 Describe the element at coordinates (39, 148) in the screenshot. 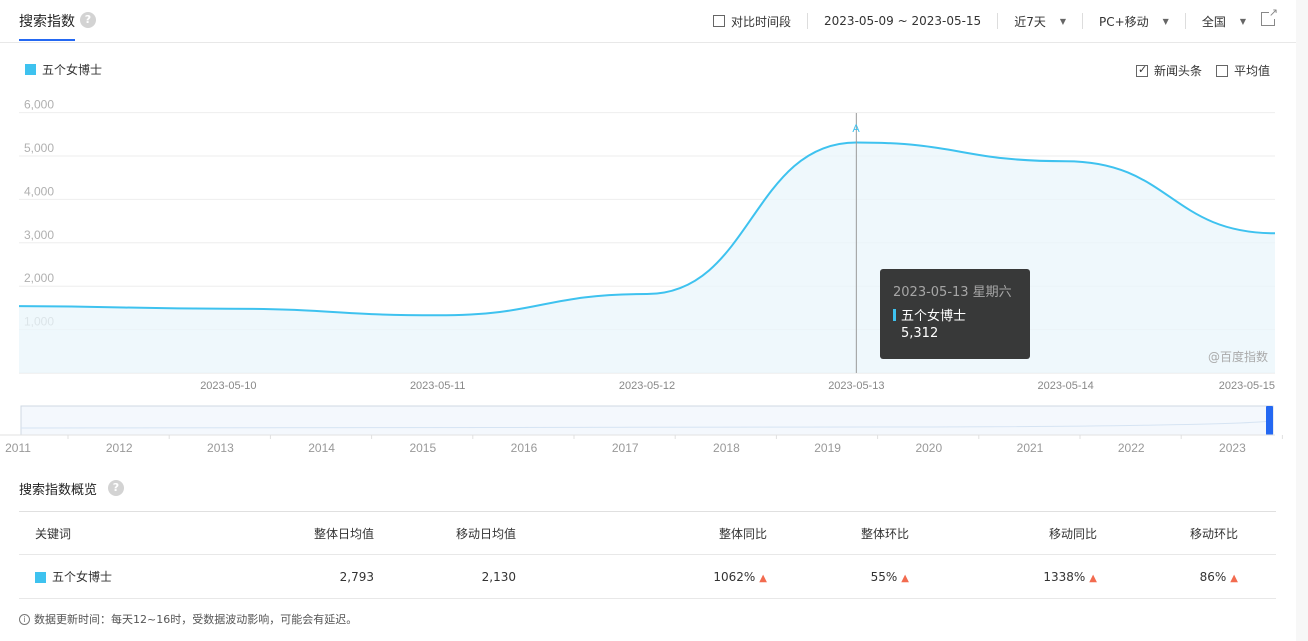

I see `y-tick-label: 5,000` at that location.